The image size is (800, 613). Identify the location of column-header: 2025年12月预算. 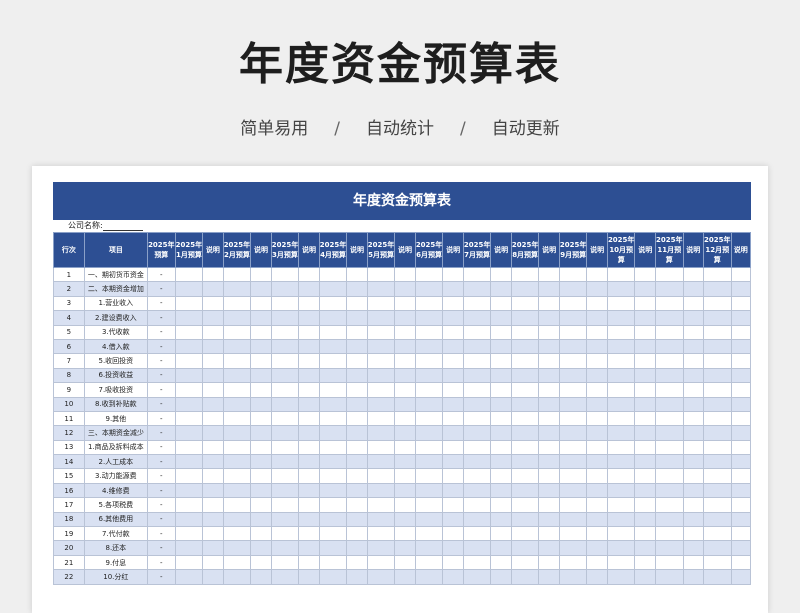
(717, 250).